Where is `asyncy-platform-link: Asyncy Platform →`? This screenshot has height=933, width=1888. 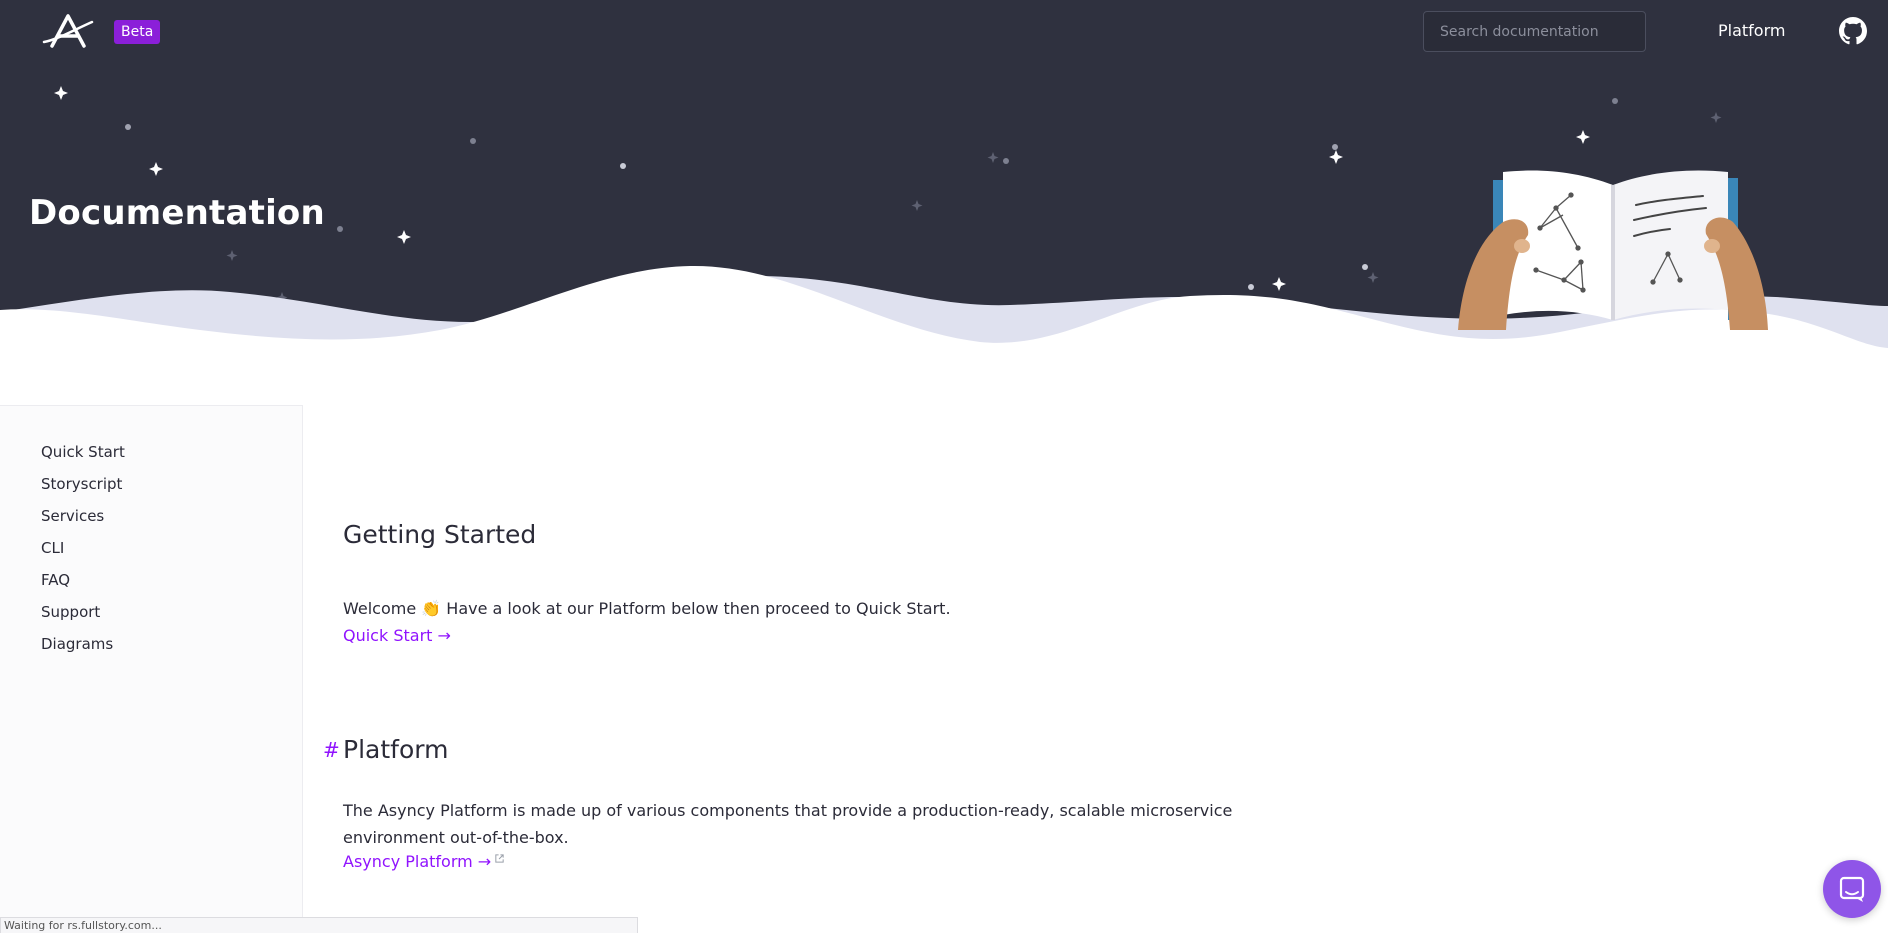 asyncy-platform-link: Asyncy Platform → is located at coordinates (417, 861).